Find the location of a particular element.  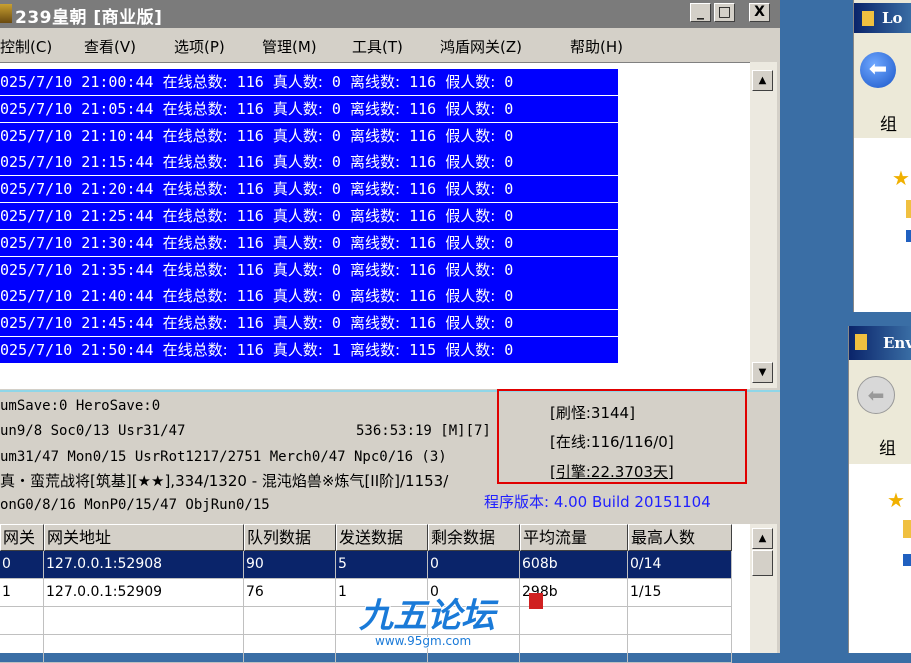

menu-manage: 管理(M) is located at coordinates (289, 46).